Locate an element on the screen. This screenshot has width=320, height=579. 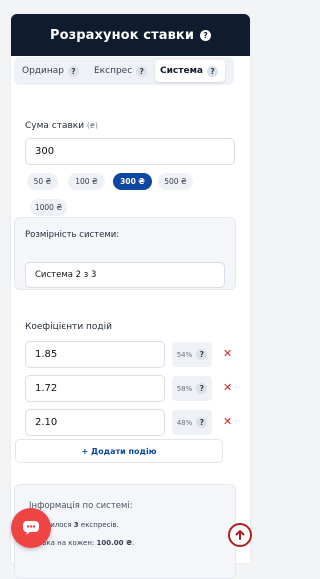
arrow-up-icon is located at coordinates (240, 535).